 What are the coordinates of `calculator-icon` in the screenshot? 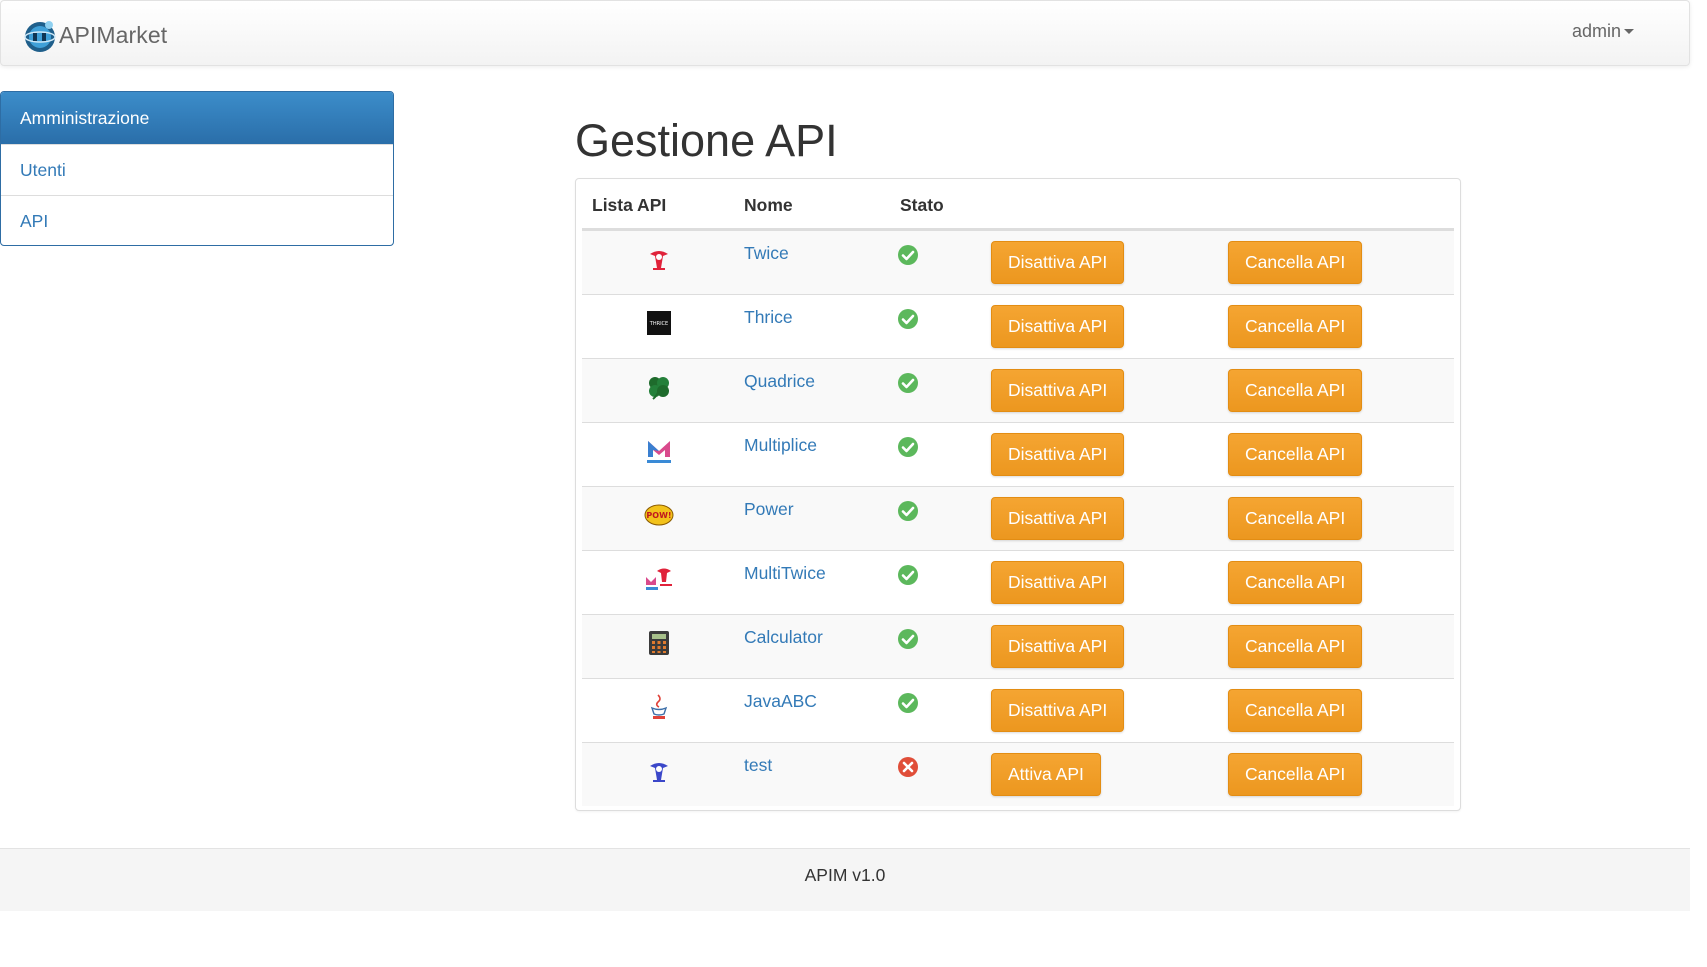 It's located at (659, 643).